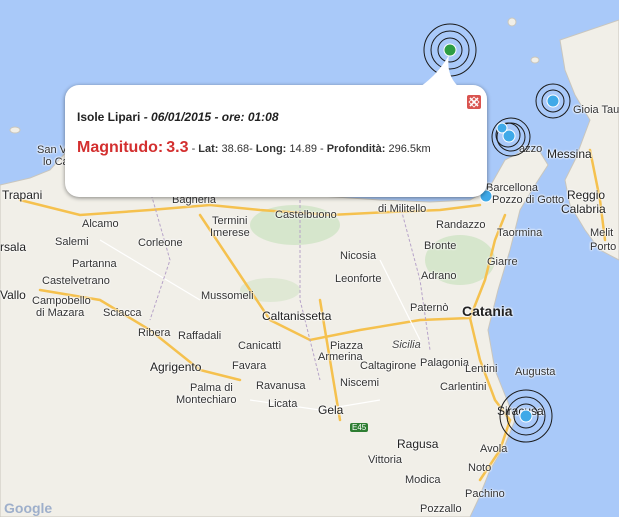 The image size is (619, 517). Describe the element at coordinates (388, 366) in the screenshot. I see `label-caltagirone: Caltagirone` at that location.